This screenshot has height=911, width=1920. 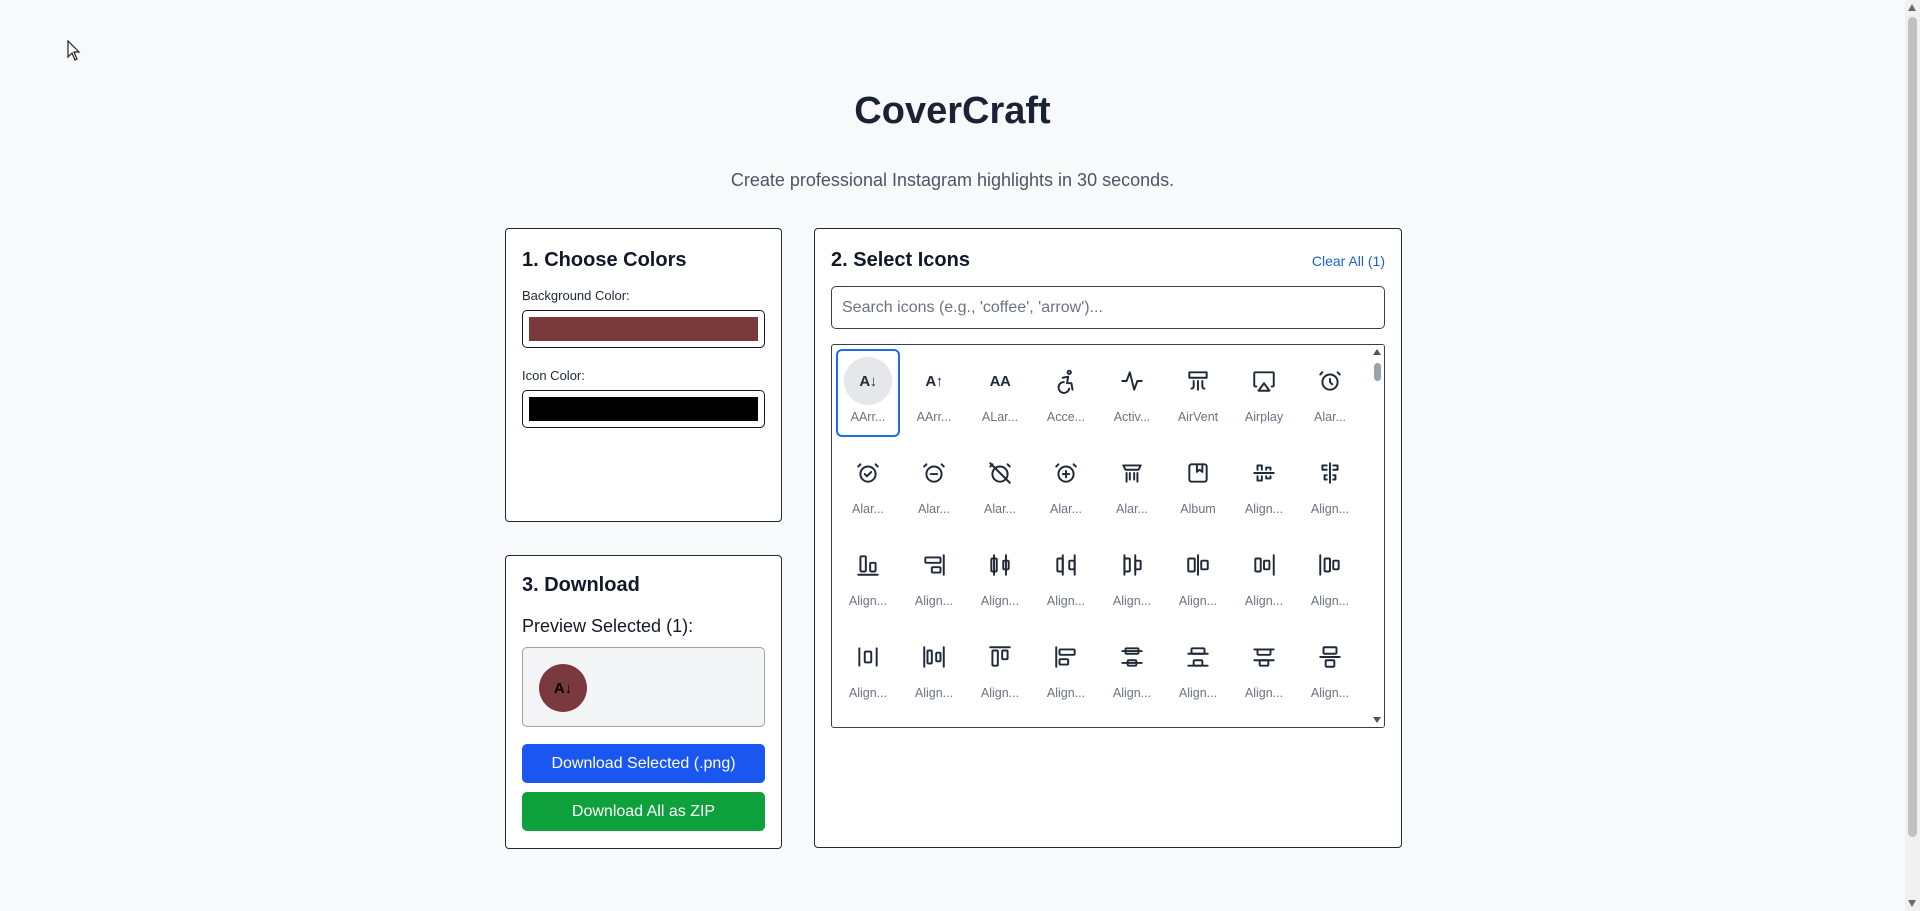 I want to click on align-v-distribute-start-icon, so click(x=1264, y=657).